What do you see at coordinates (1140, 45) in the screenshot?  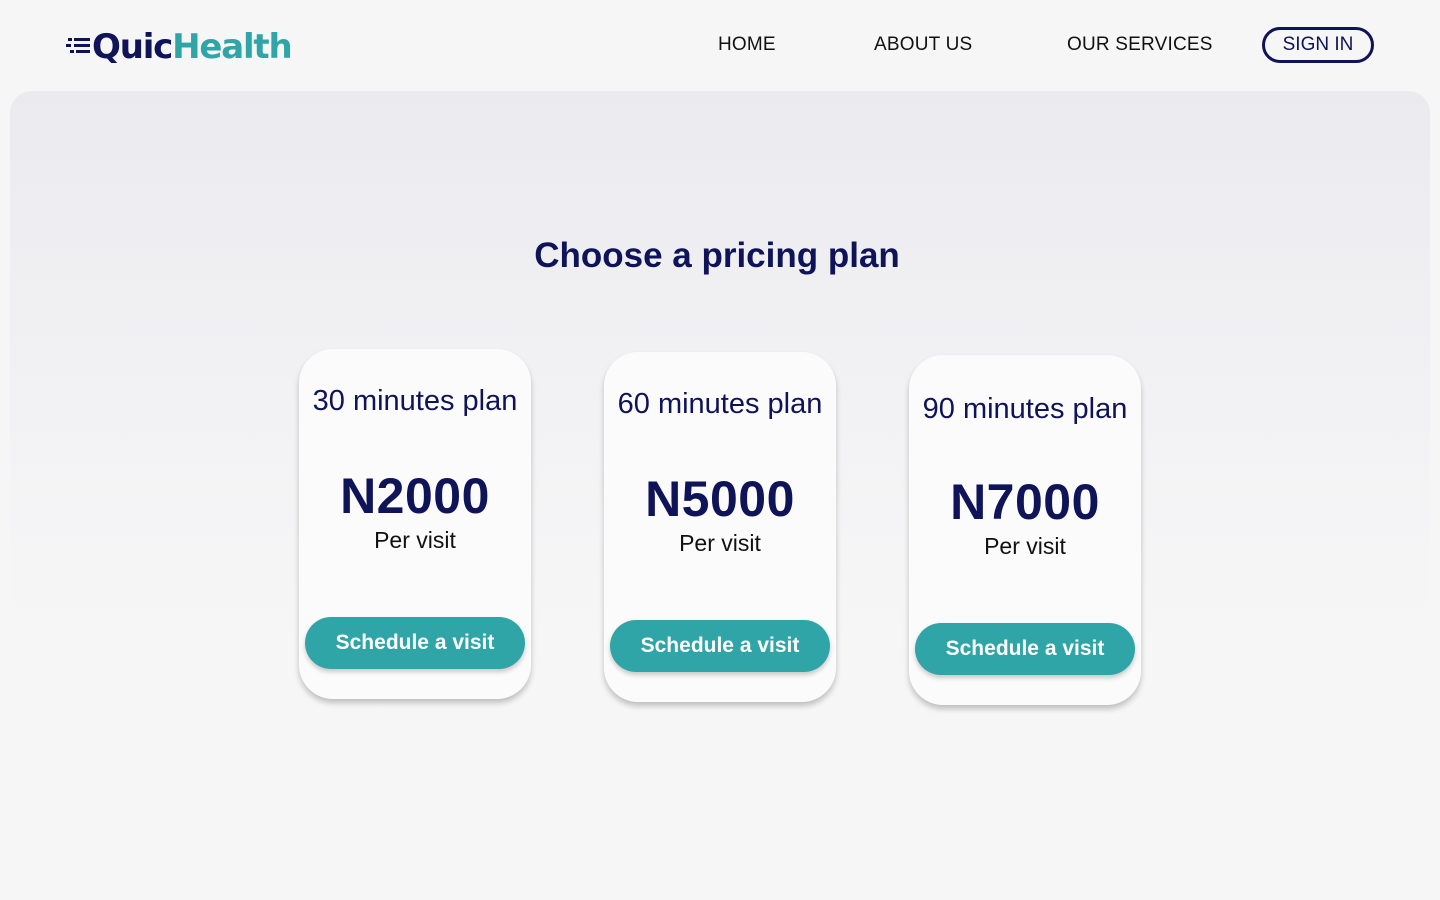 I see `nav-link-our-services: OUR SERVICES` at bounding box center [1140, 45].